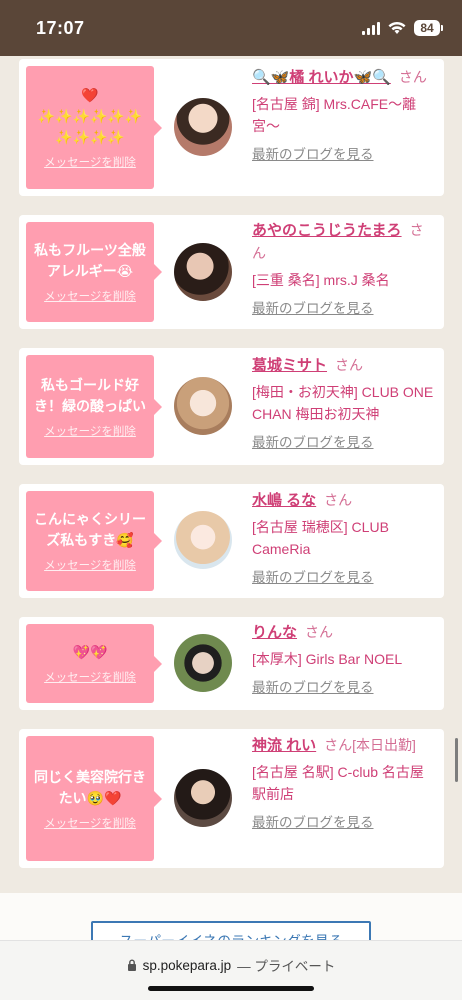 The image size is (462, 1000). What do you see at coordinates (320, 538) in the screenshot?
I see `shop-name: [名古屋 瑞穂区] CLUB CameRia` at bounding box center [320, 538].